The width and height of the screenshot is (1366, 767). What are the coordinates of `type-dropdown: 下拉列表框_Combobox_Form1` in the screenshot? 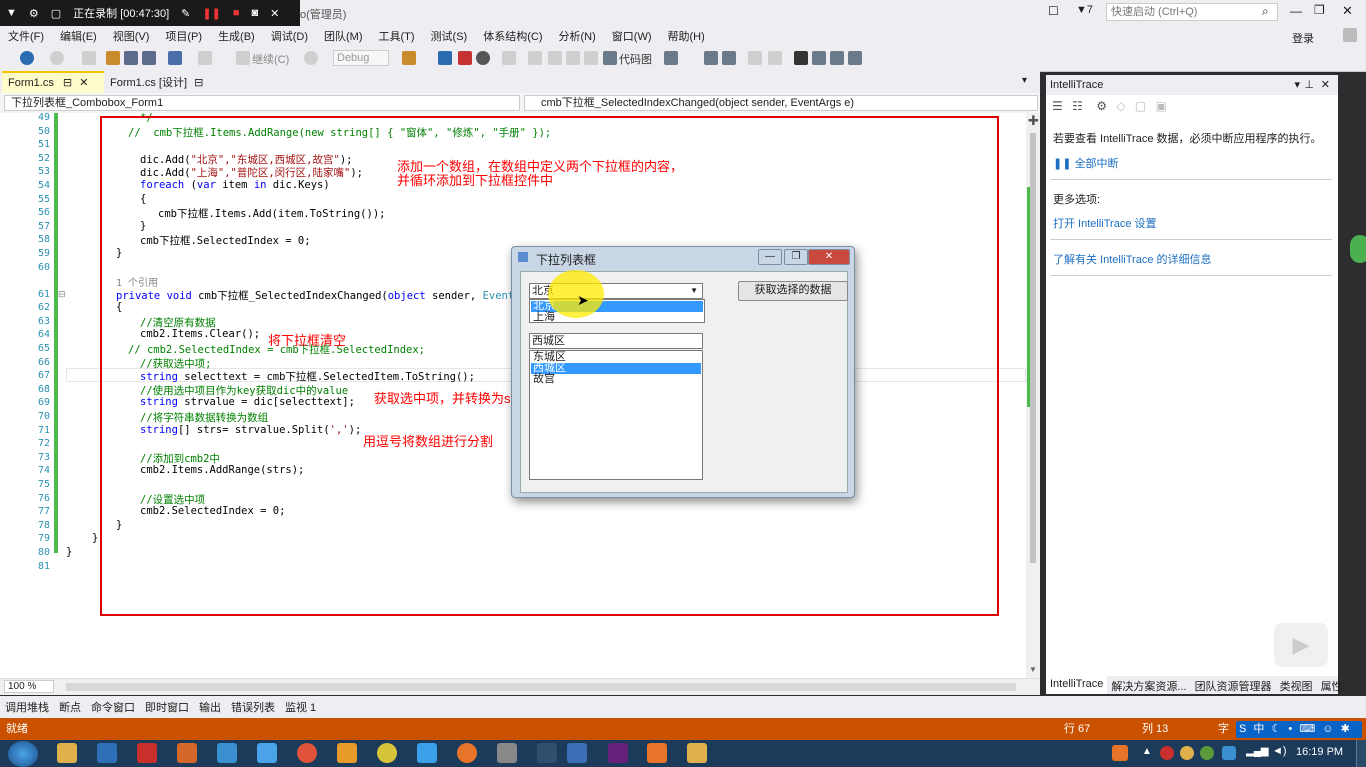 It's located at (262, 103).